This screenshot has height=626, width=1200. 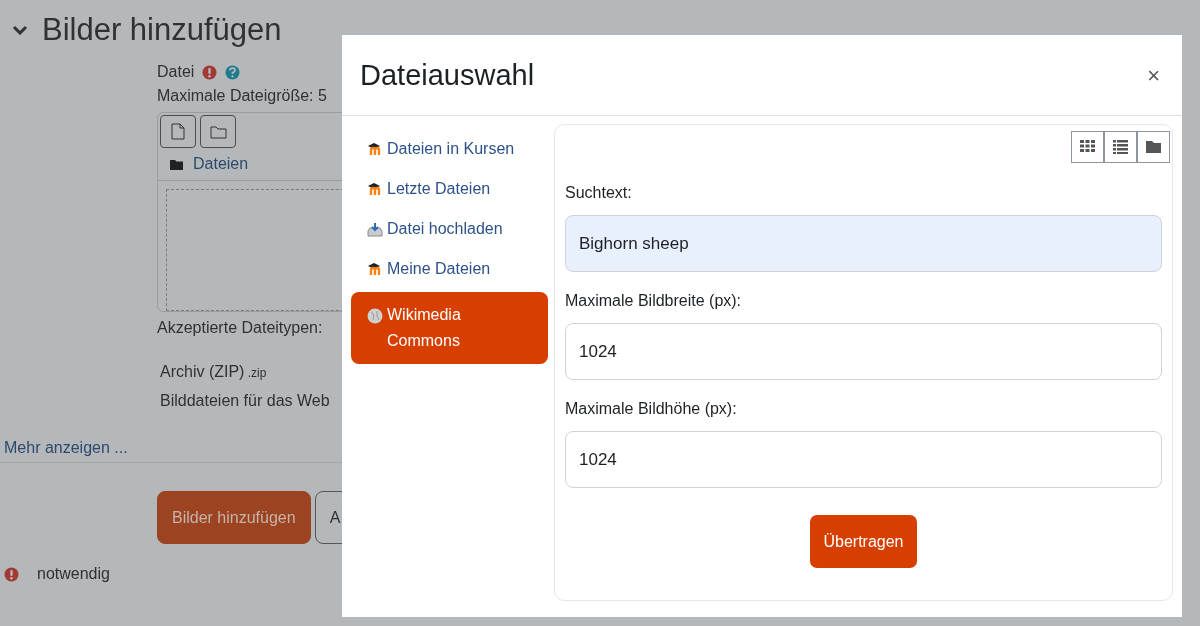 What do you see at coordinates (1153, 75) in the screenshot?
I see `close-button: ×` at bounding box center [1153, 75].